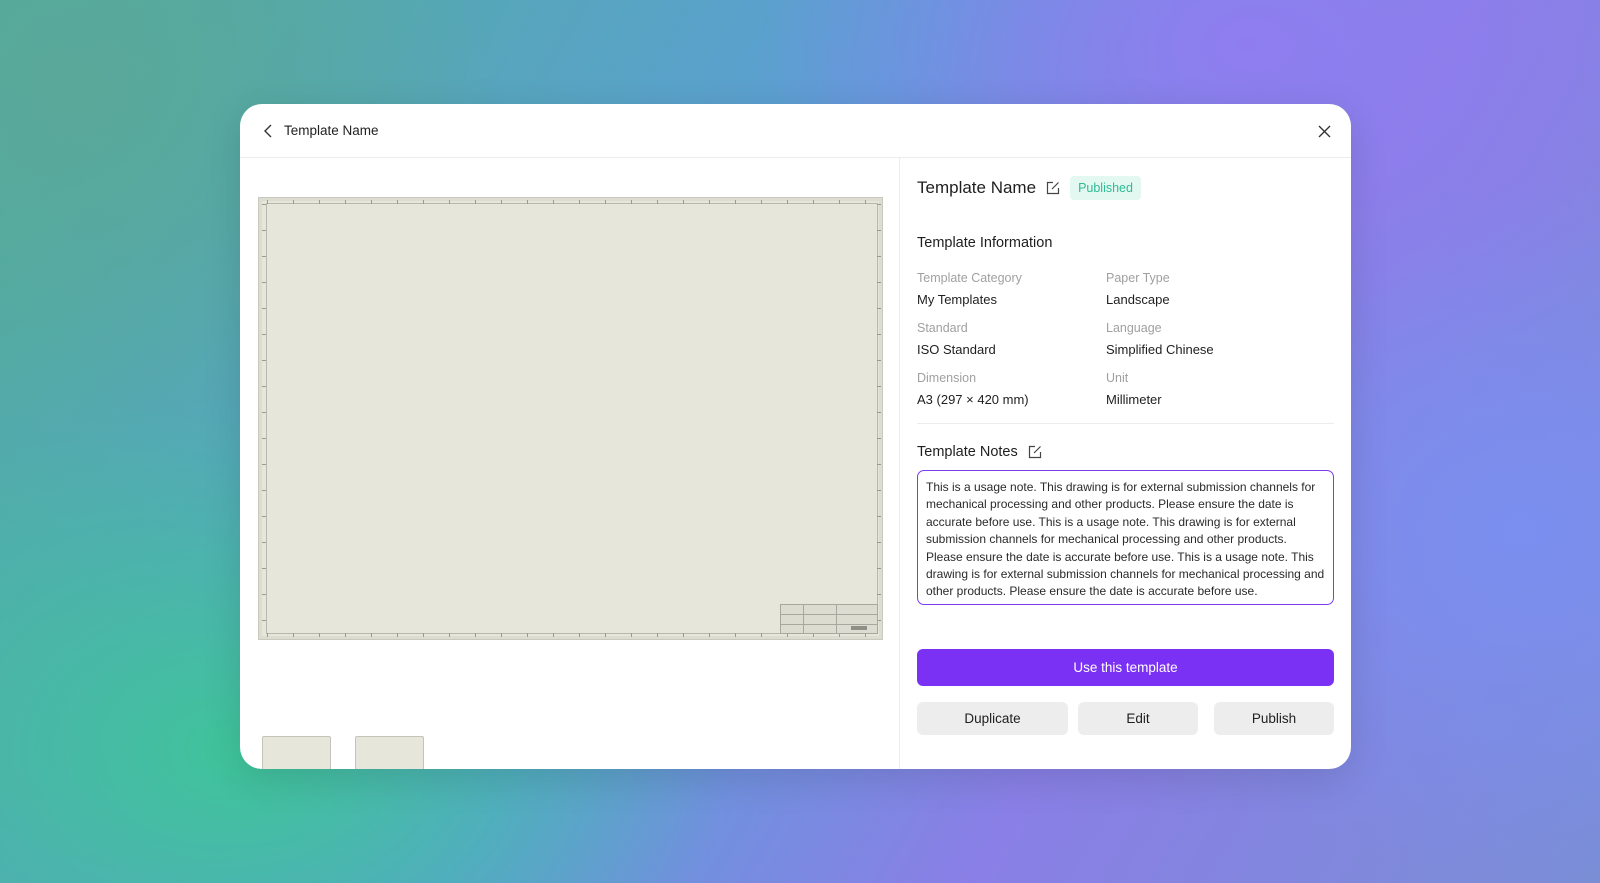 This screenshot has width=1600, height=883. What do you see at coordinates (969, 278) in the screenshot?
I see `field-label: Template Category` at bounding box center [969, 278].